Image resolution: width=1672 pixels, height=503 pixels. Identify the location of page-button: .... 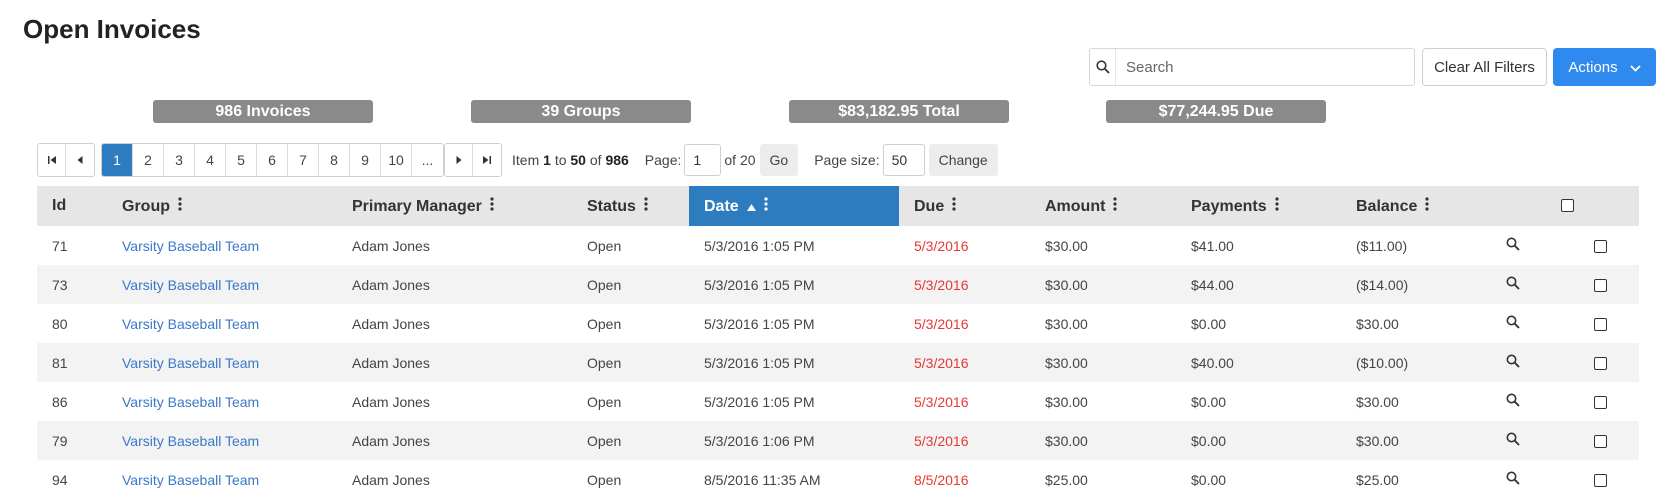
(427, 160).